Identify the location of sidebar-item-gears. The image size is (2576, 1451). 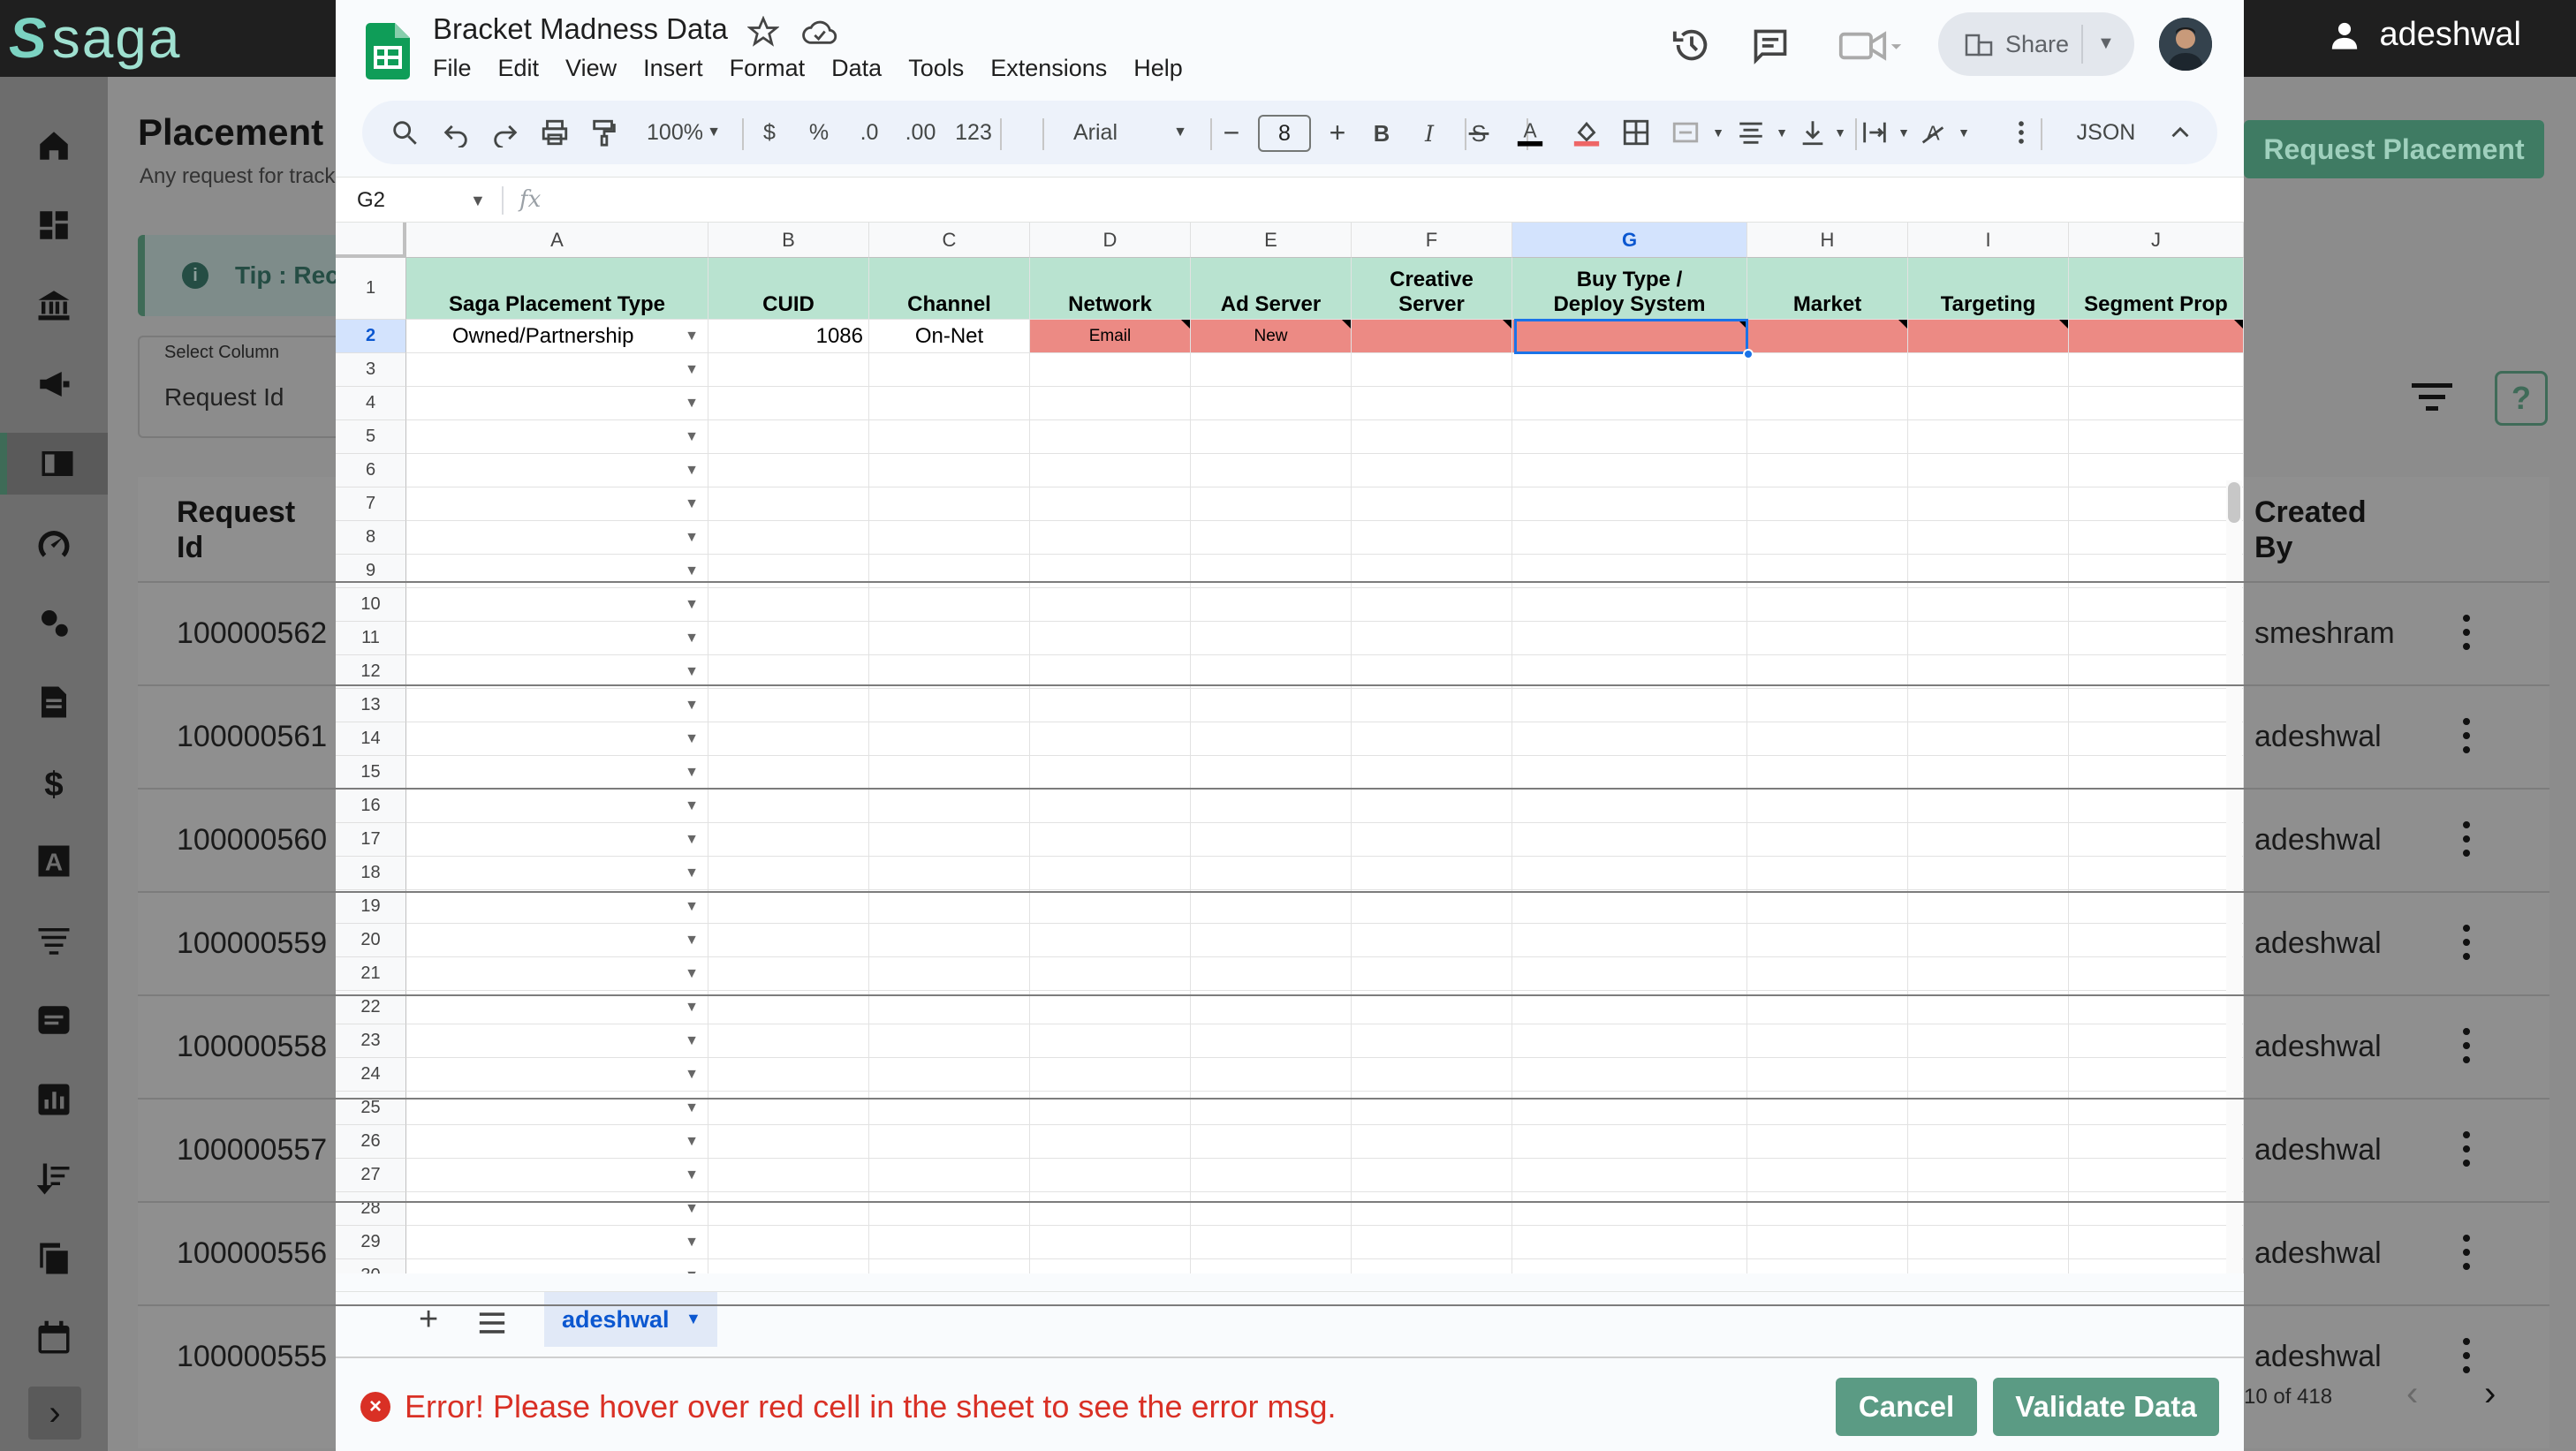
(54, 623).